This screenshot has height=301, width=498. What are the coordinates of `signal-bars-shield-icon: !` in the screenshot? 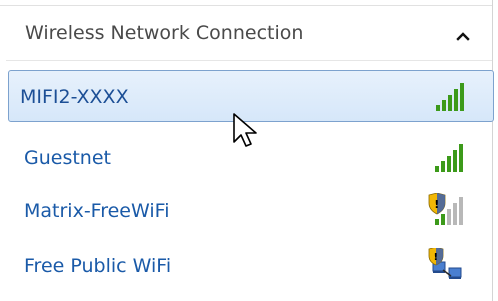 It's located at (445, 209).